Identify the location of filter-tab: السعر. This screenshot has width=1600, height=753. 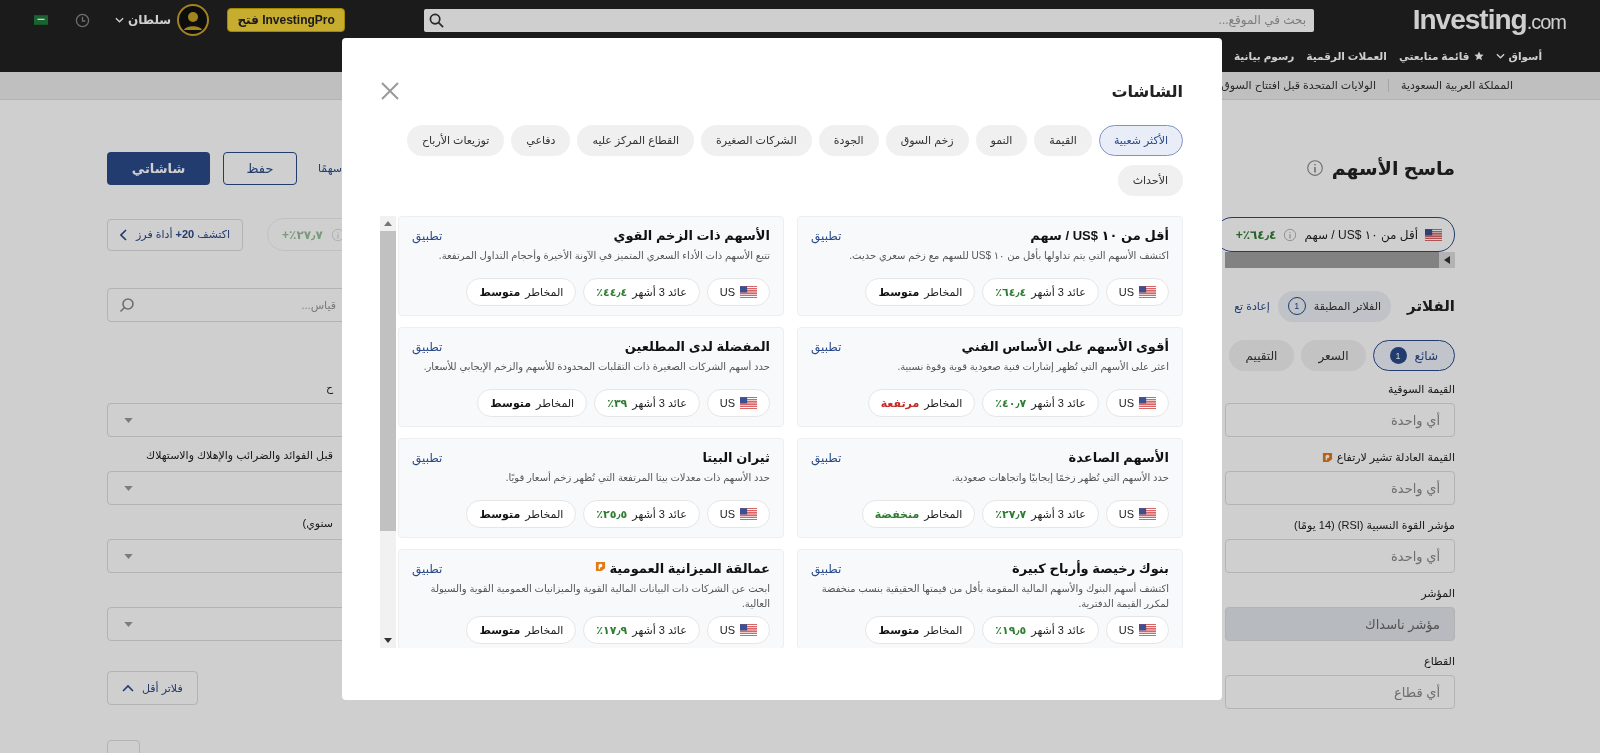
(1333, 355).